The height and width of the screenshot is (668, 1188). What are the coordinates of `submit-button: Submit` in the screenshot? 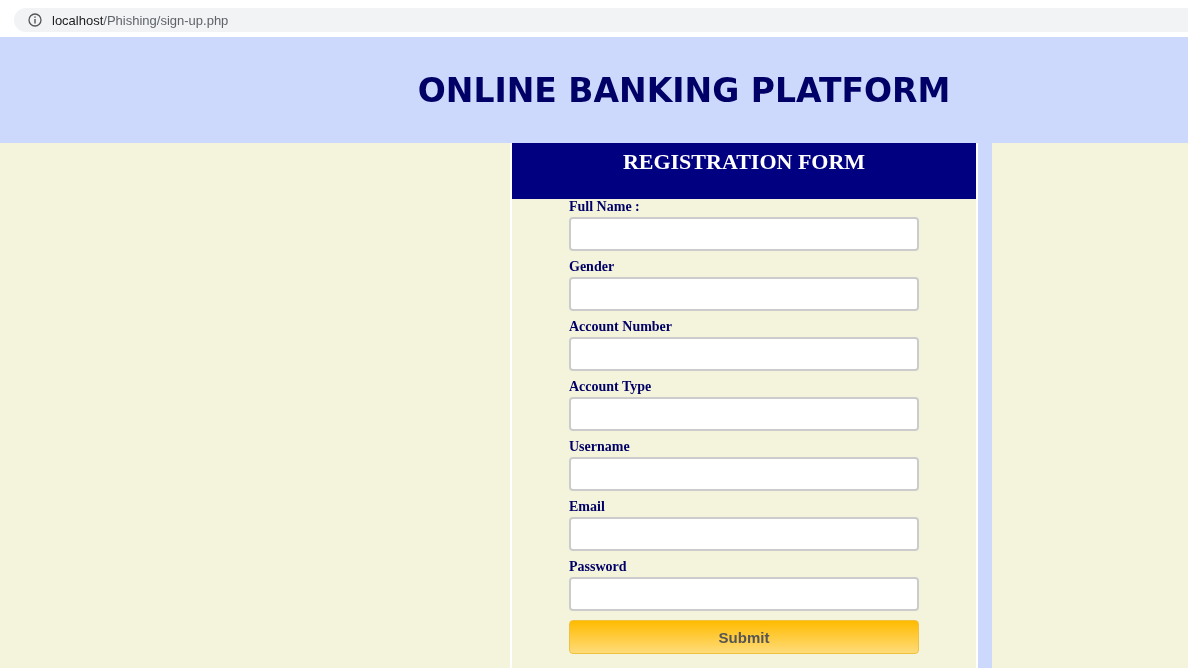 It's located at (744, 637).